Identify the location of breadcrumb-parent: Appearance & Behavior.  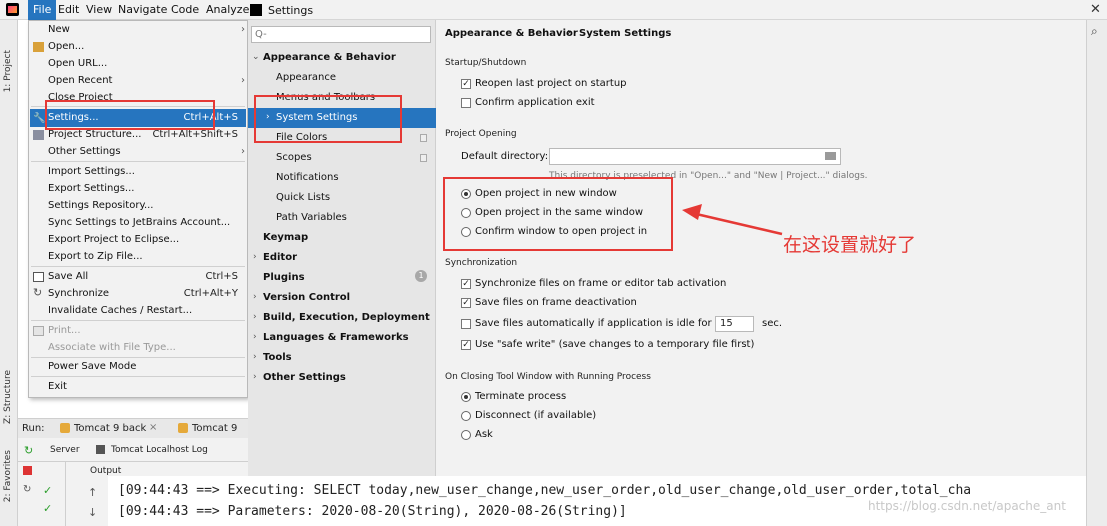
(511, 33).